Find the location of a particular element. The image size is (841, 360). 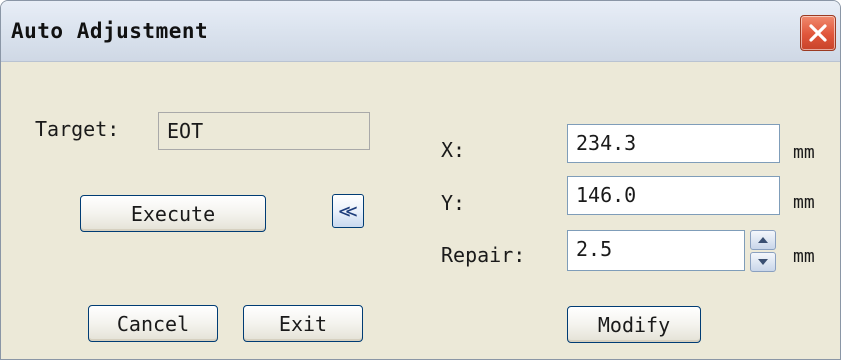

dialog-title: Auto Adjustment is located at coordinates (110, 31).